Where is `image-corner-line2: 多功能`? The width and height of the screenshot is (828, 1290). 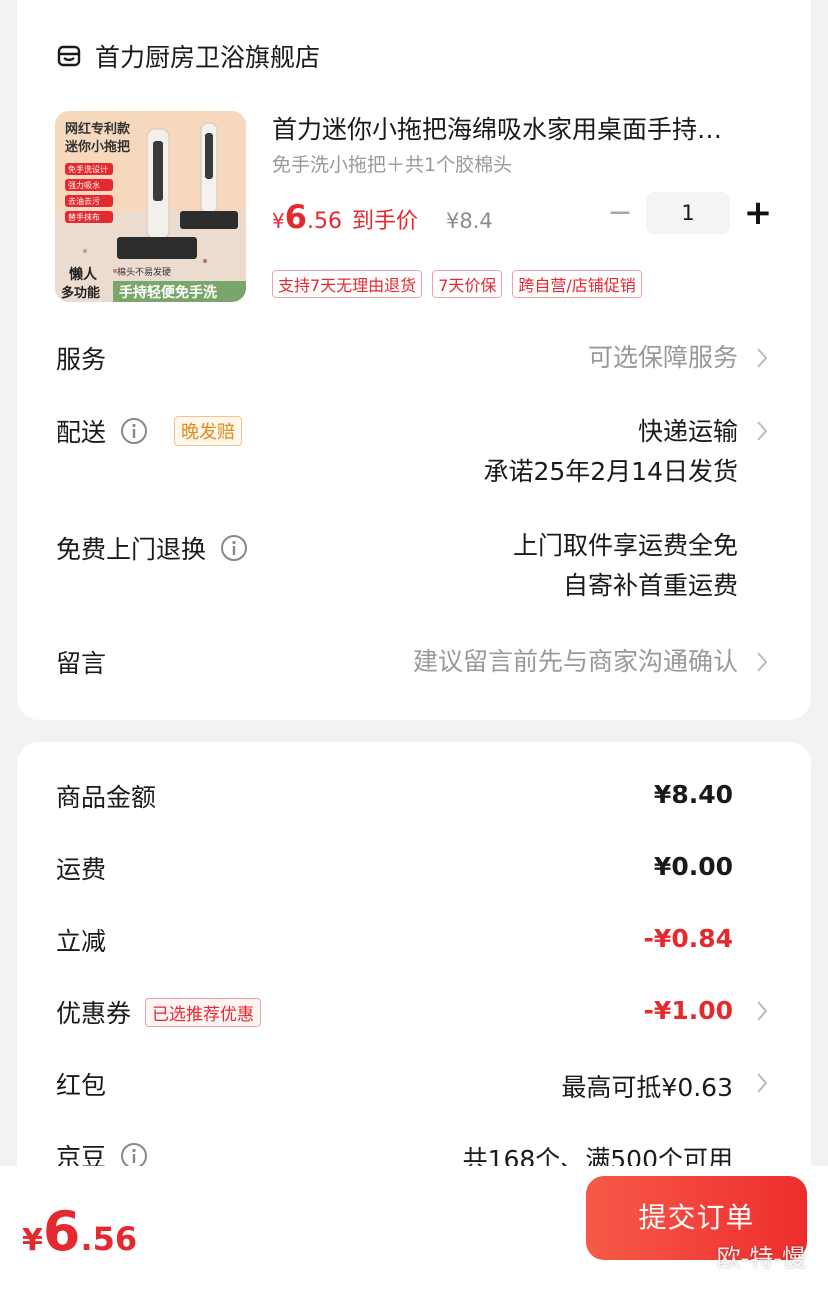
image-corner-line2: 多功能 is located at coordinates (80, 293).